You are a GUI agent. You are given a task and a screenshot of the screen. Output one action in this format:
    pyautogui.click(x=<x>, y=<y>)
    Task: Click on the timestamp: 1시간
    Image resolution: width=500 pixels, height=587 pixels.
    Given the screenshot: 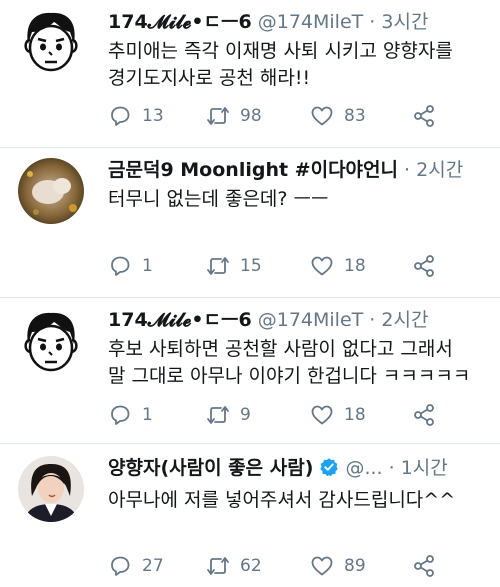 What is the action you would take?
    pyautogui.click(x=424, y=468)
    